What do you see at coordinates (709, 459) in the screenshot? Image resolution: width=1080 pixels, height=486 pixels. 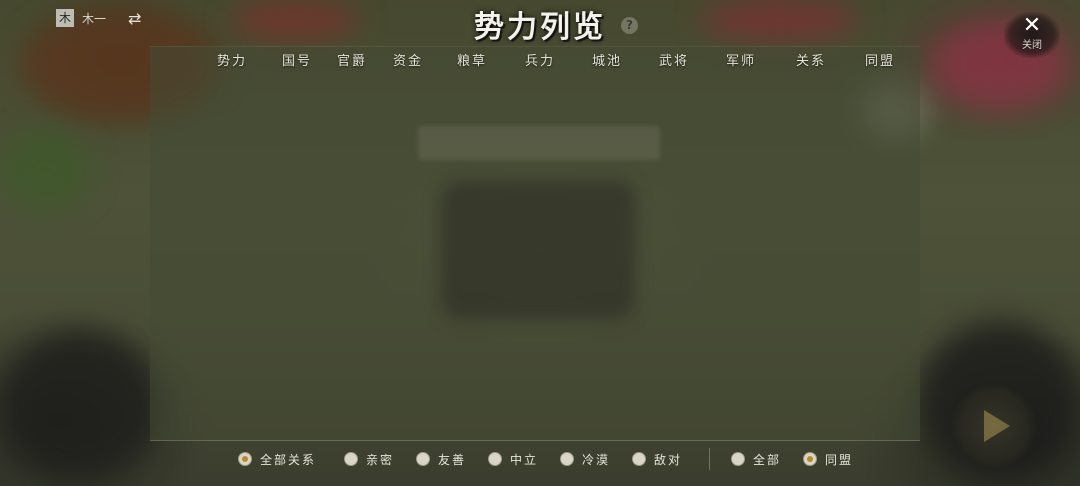 I see `filter-divider` at bounding box center [709, 459].